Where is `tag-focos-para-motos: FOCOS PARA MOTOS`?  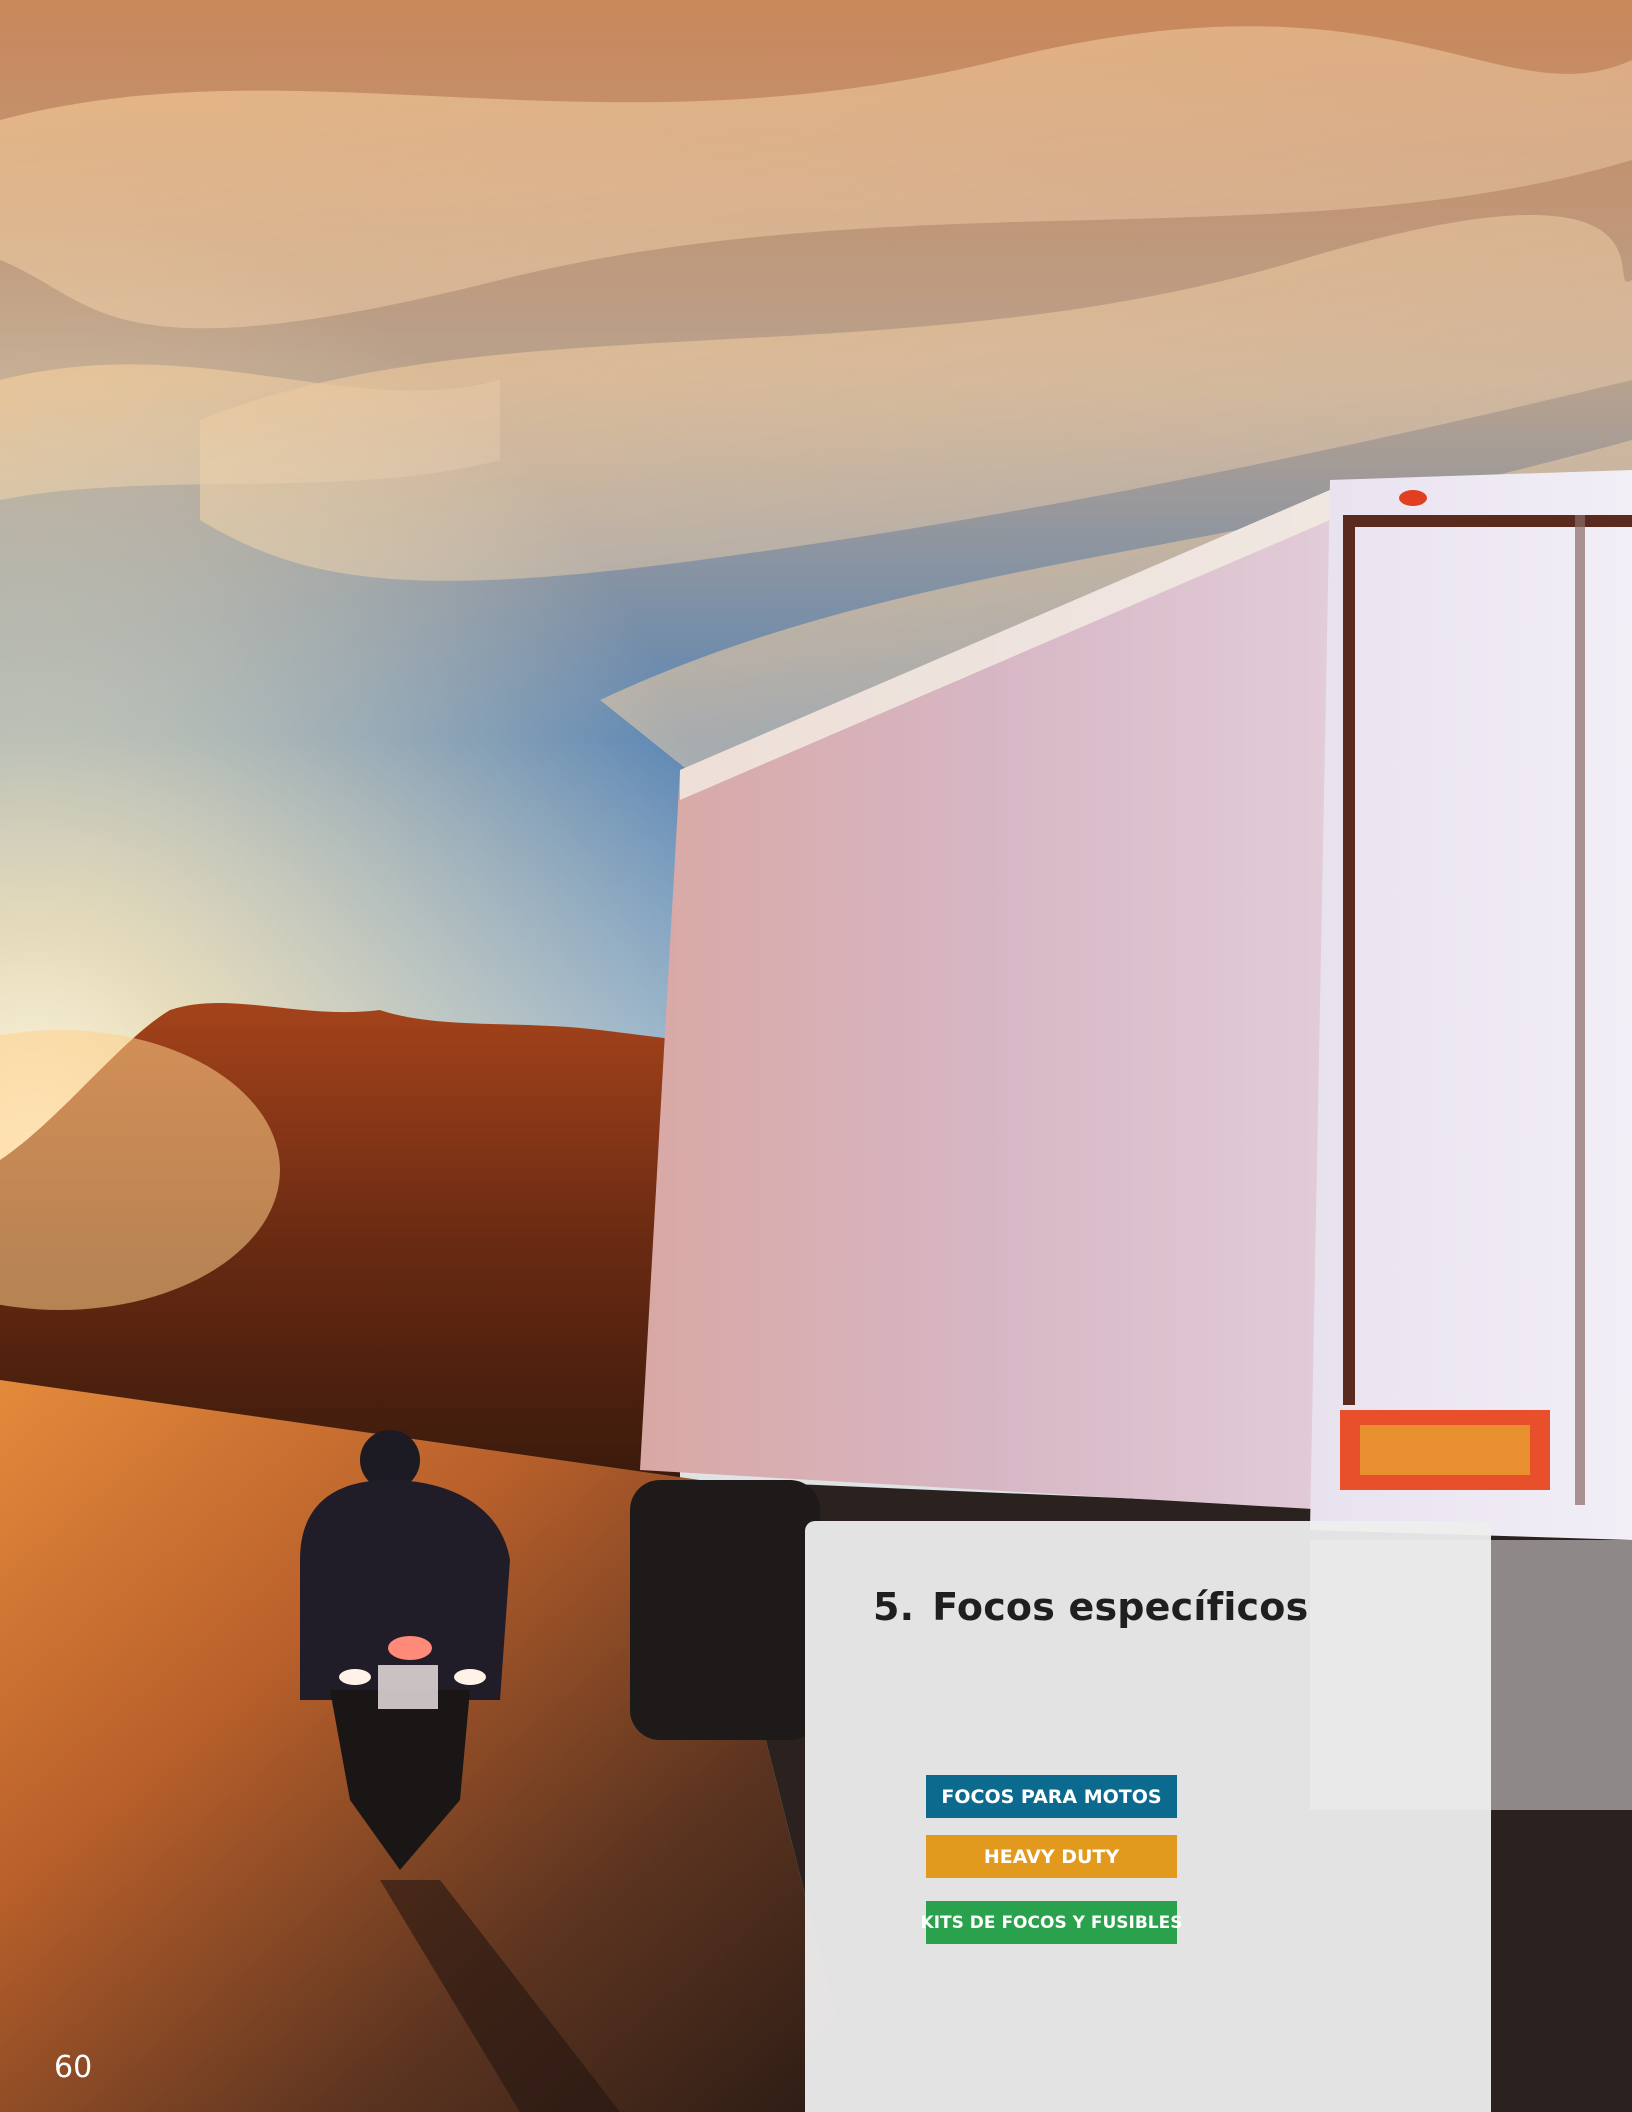
tag-focos-para-motos: FOCOS PARA MOTOS is located at coordinates (1051, 1796).